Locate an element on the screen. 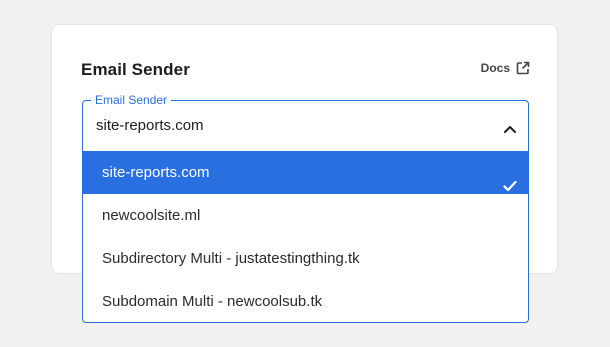 This screenshot has height=347, width=610. option-site-reports: site-reports.com is located at coordinates (305, 172).